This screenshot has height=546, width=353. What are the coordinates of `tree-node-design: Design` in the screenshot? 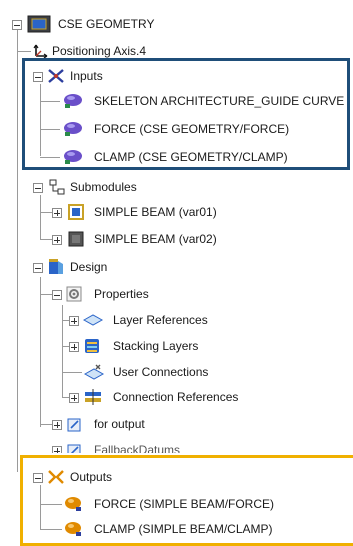 It's located at (176, 267).